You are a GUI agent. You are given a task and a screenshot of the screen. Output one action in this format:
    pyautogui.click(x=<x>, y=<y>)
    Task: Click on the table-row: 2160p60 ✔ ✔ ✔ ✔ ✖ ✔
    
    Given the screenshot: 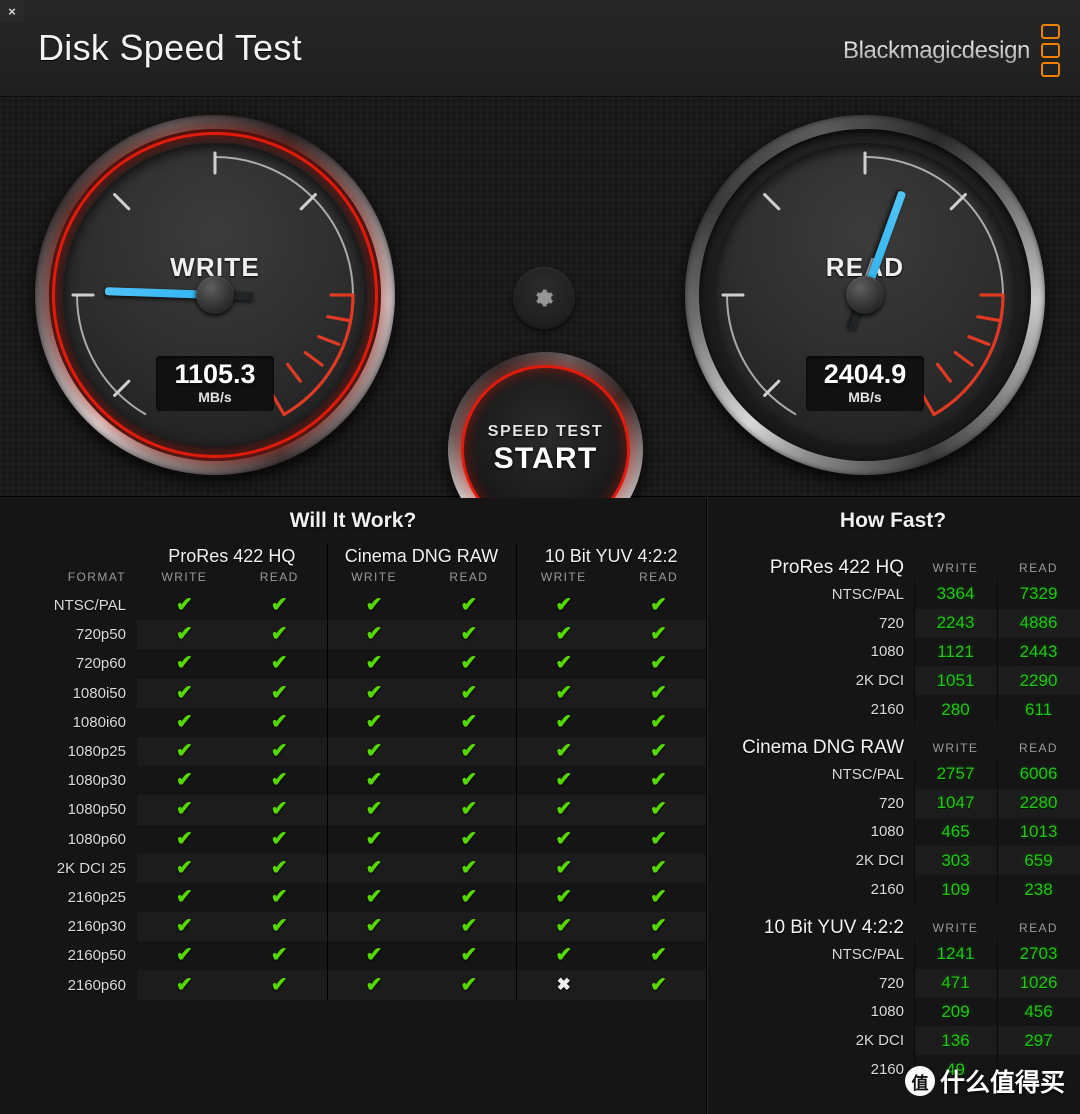 What is the action you would take?
    pyautogui.click(x=353, y=984)
    